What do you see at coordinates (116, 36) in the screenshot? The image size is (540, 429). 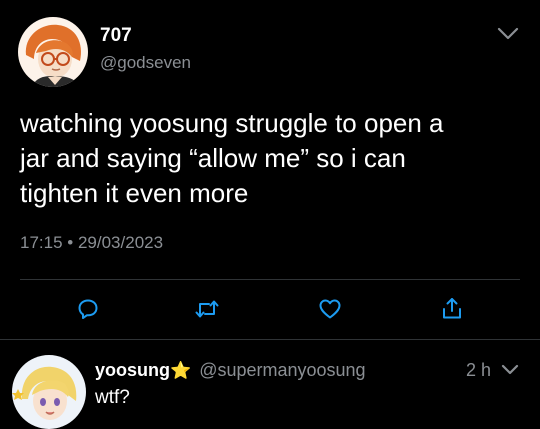 I see `author-name: 707` at bounding box center [116, 36].